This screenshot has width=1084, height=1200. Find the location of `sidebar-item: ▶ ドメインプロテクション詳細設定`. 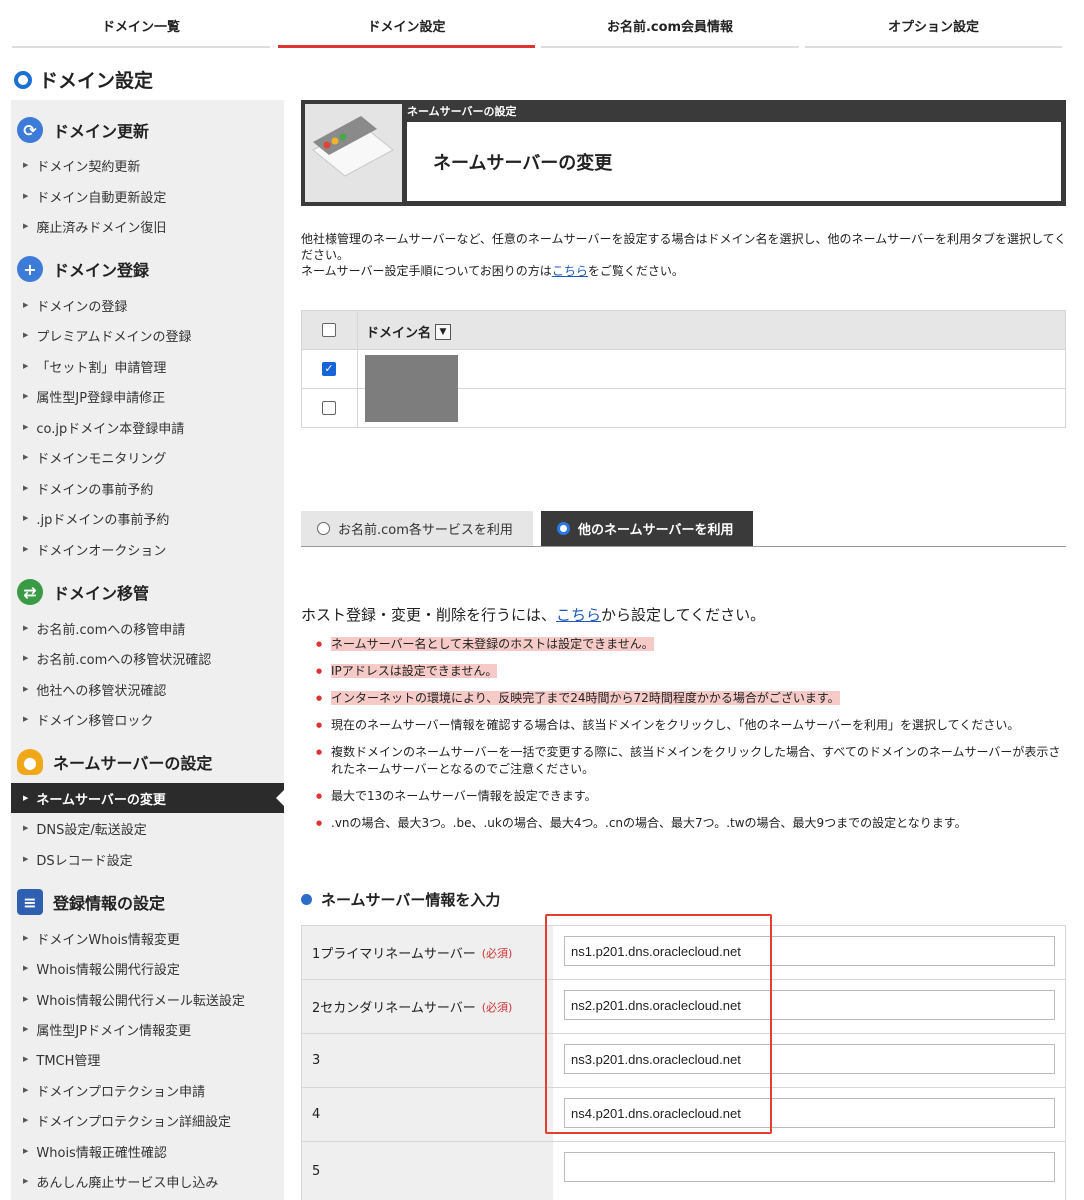

sidebar-item: ▶ ドメインプロテクション詳細設定 is located at coordinates (147, 1120).